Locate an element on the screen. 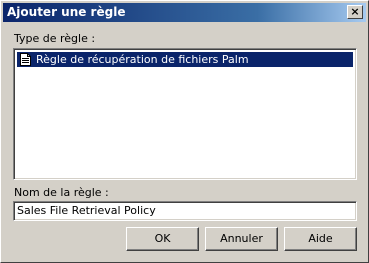 This screenshot has height=263, width=369. rule-name-label: Nom de la règle : is located at coordinates (61, 192).